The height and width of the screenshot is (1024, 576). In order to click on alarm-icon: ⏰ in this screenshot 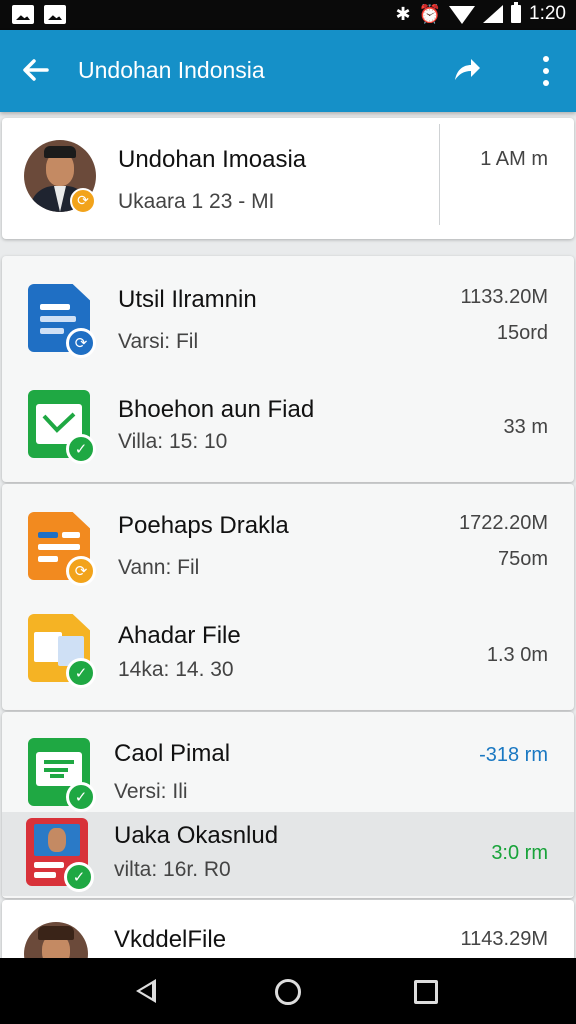, I will do `click(430, 14)`.